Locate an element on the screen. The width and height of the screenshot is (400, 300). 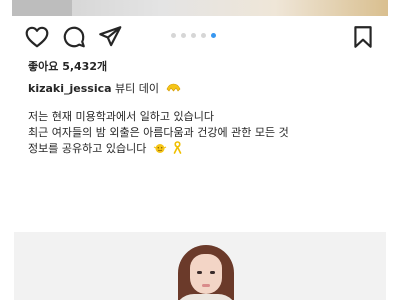
caption-header: kizaki_jessica 뷰티 데이 is located at coordinates (104, 88).